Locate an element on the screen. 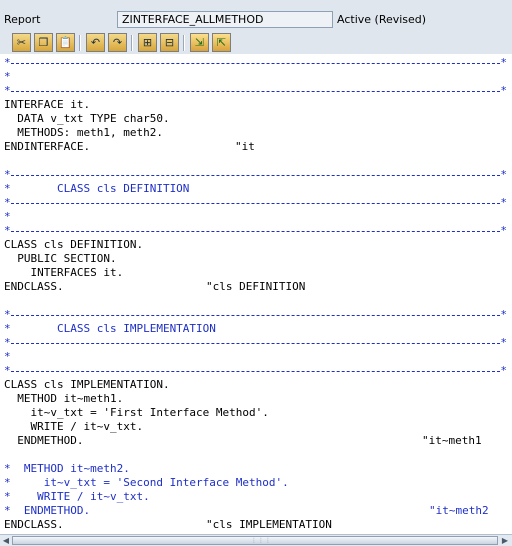  paste-button: 📋 is located at coordinates (65, 42).